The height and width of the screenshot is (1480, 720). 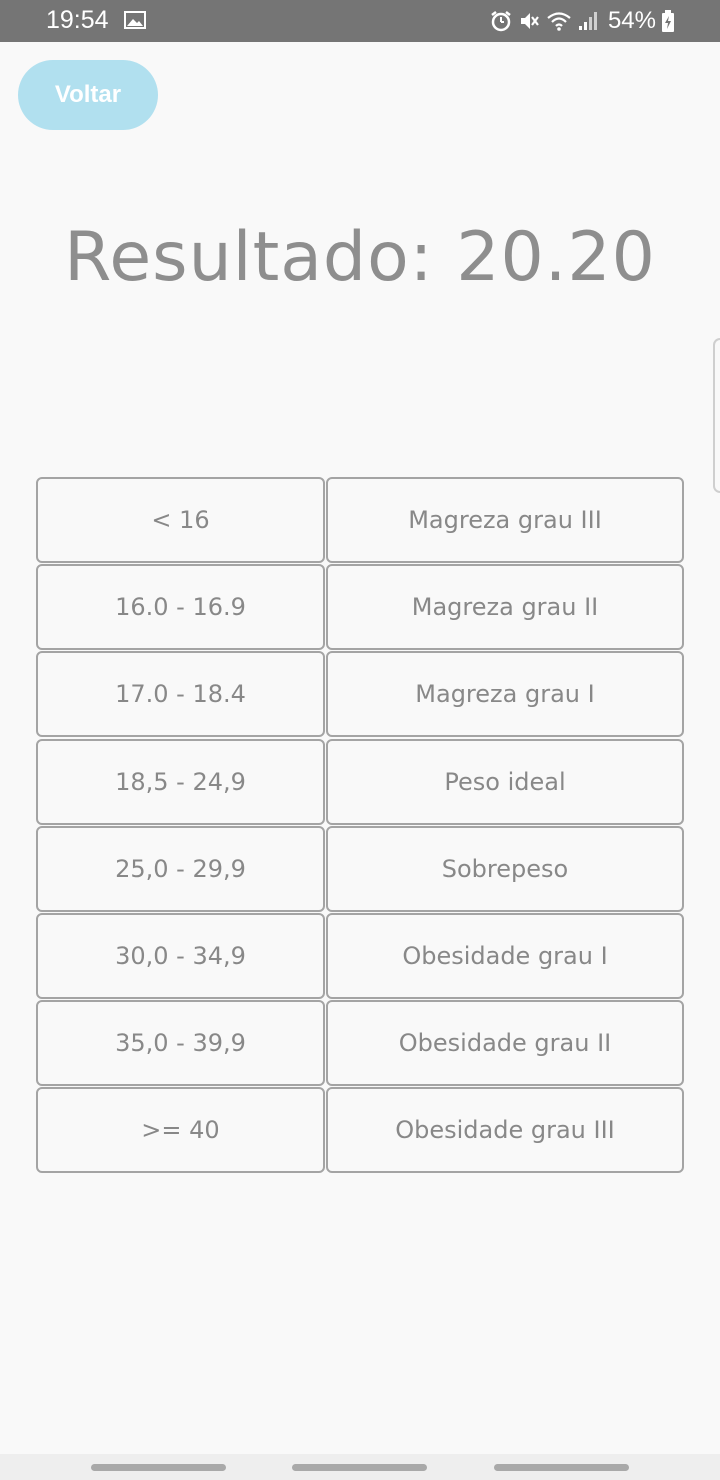 I want to click on table-row: < 16 Magreza grau III, so click(x=360, y=520).